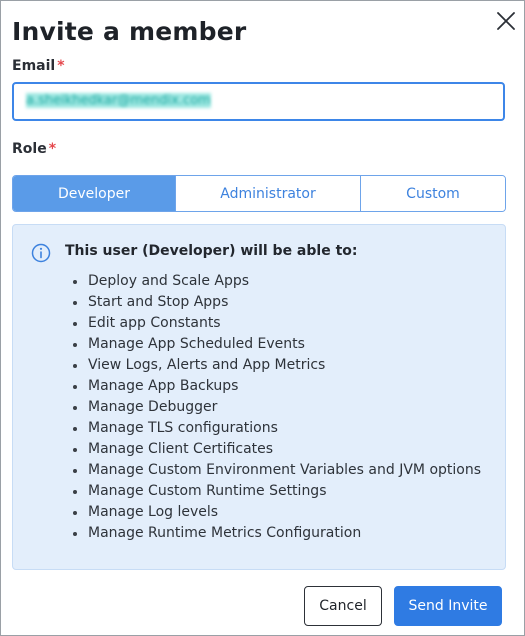 This screenshot has height=636, width=525. I want to click on role-label-text: Role, so click(29, 149).